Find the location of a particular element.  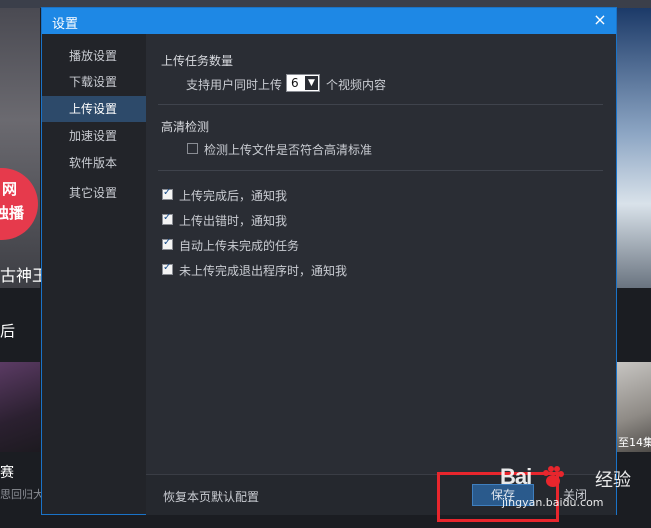

background-caption: 赛 is located at coordinates (7, 473).